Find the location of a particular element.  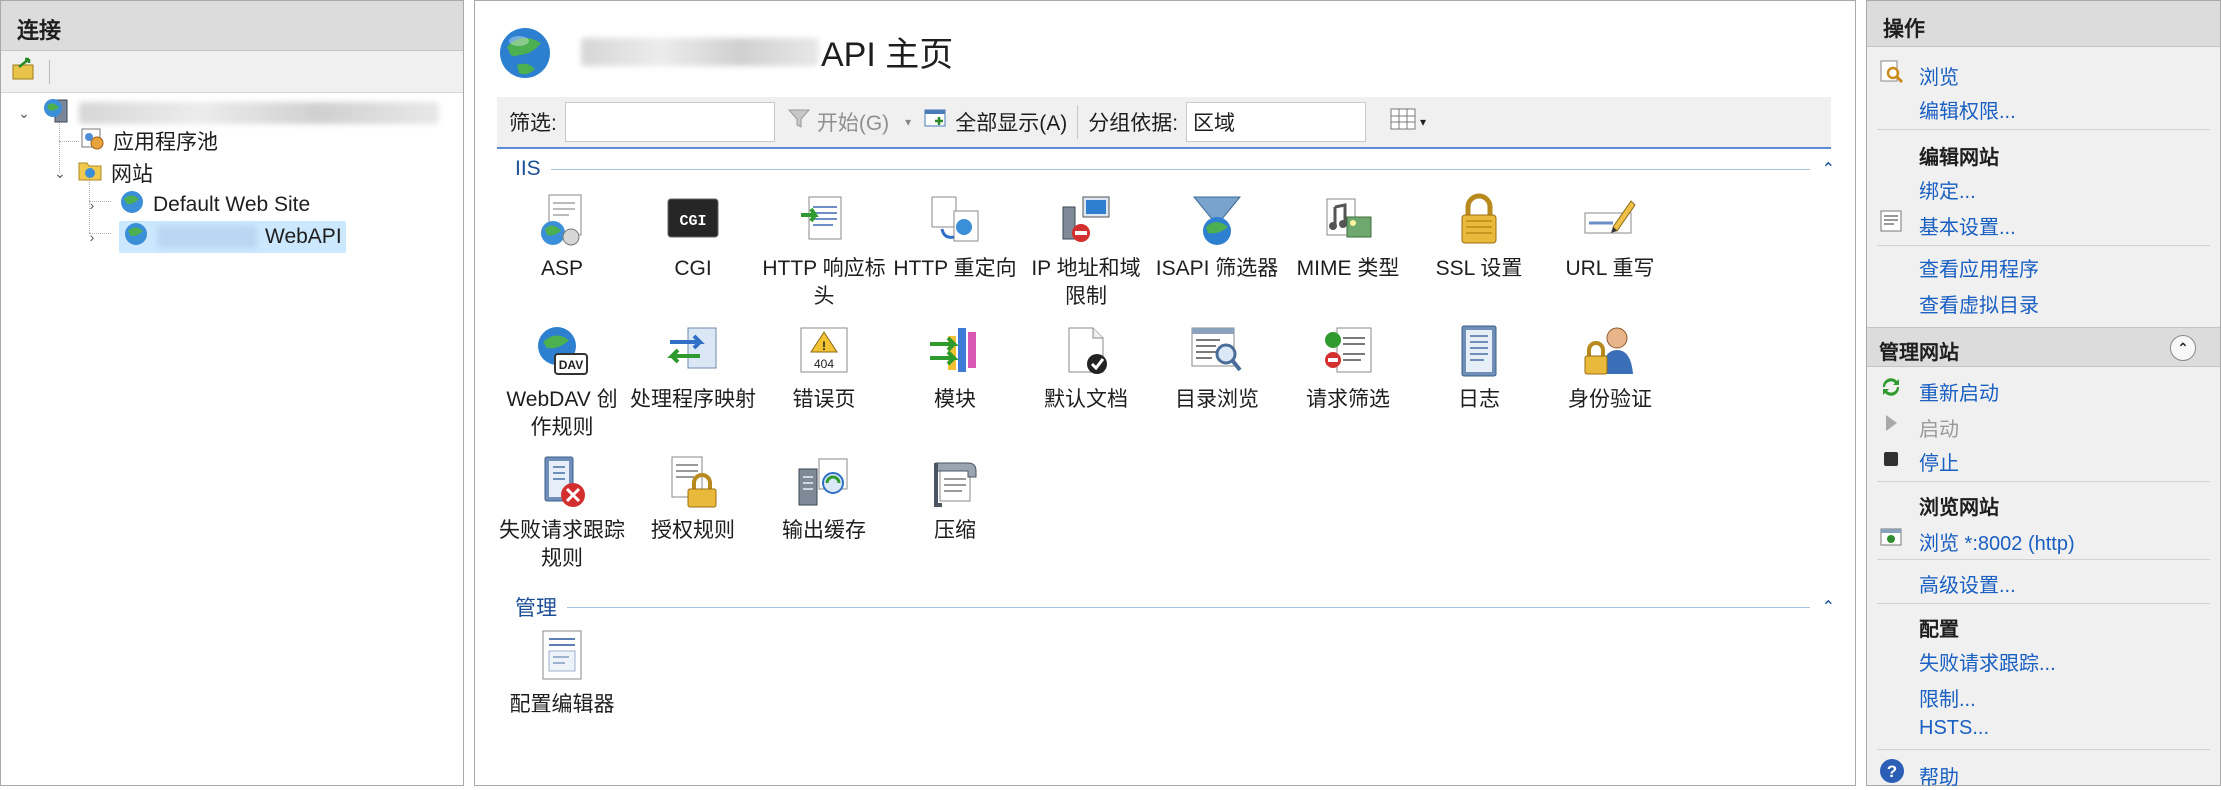

feature-tile: 模块 is located at coordinates (955, 369).